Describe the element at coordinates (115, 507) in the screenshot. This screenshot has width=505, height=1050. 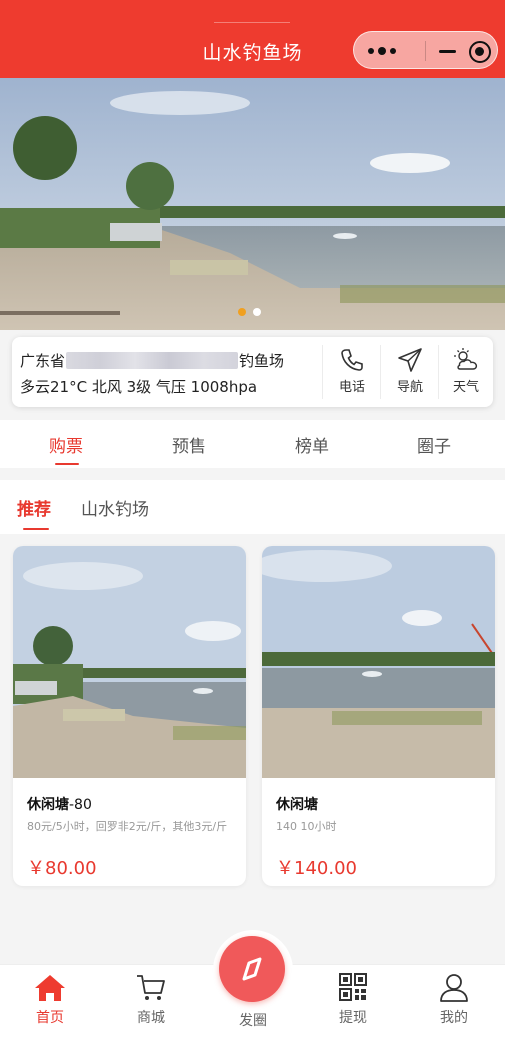
I see `subtab-shanshui: 山水钓场` at that location.